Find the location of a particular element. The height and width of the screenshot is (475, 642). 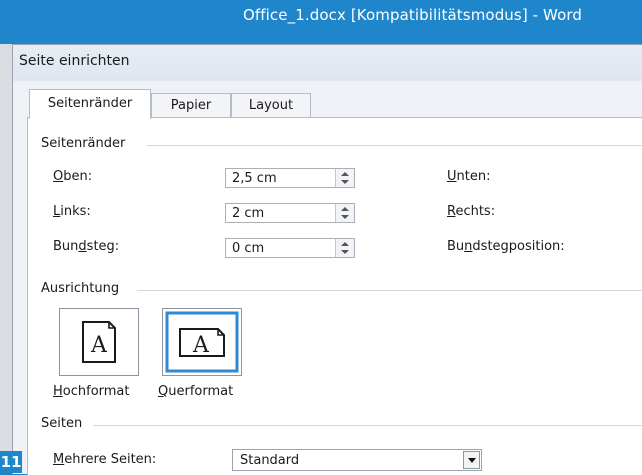

tab-papier: Papier is located at coordinates (191, 105).